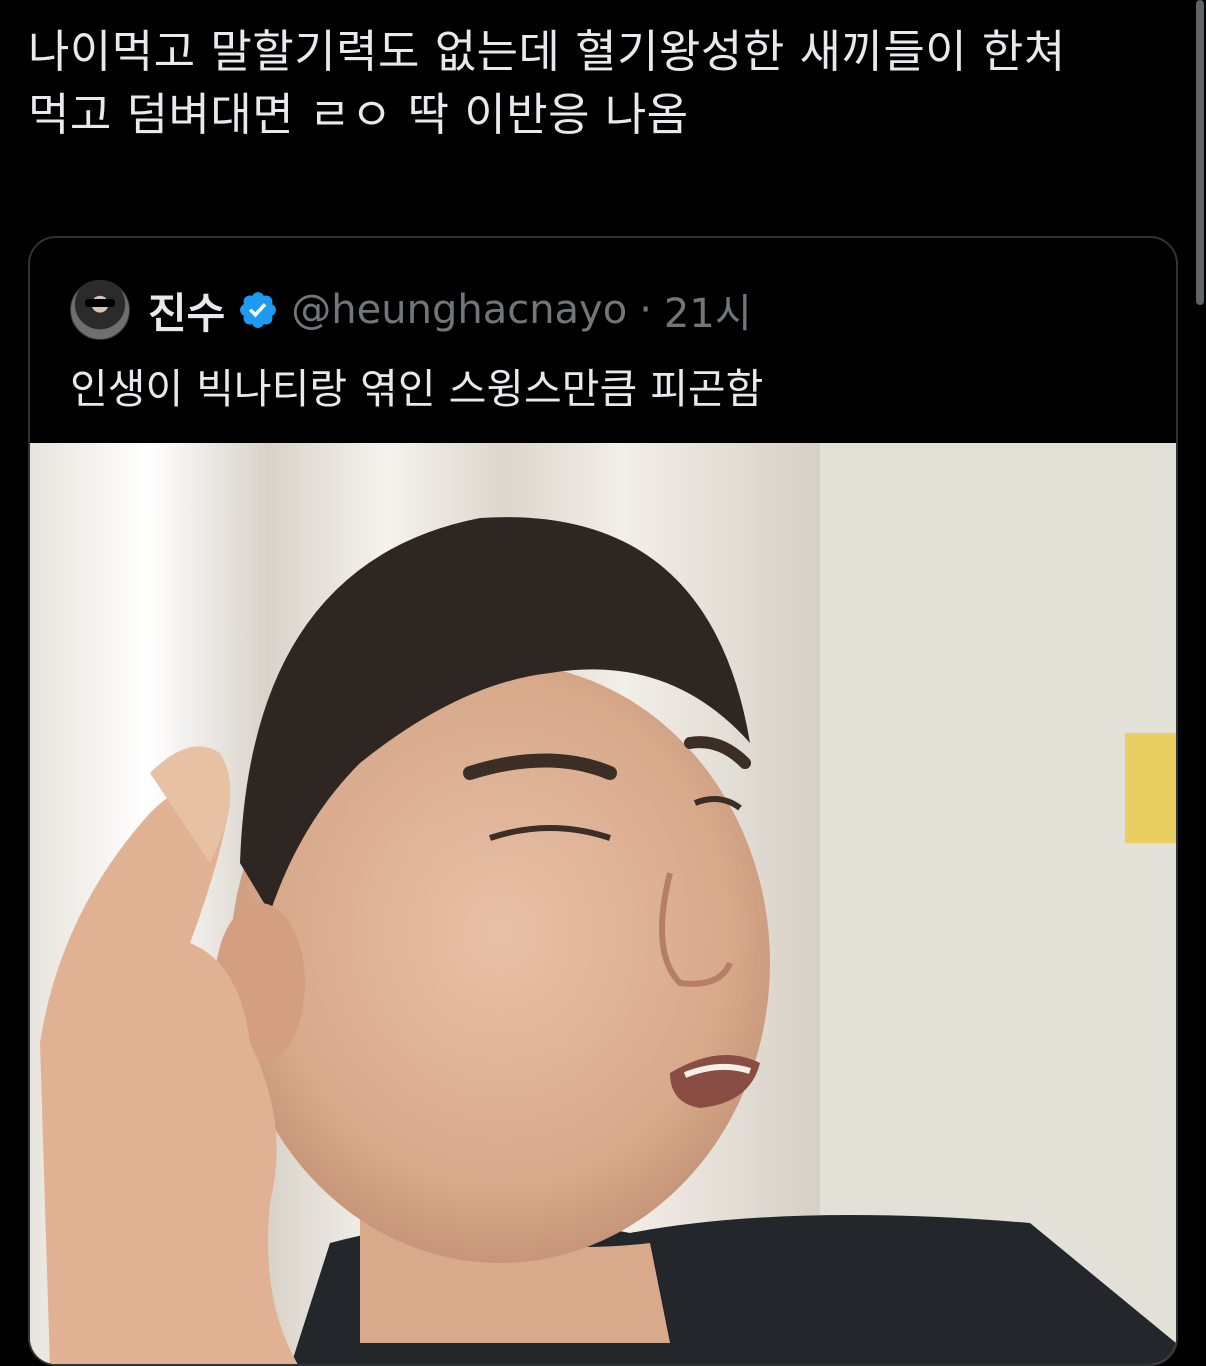  Describe the element at coordinates (186, 310) in the screenshot. I see `display-name: 진수` at that location.